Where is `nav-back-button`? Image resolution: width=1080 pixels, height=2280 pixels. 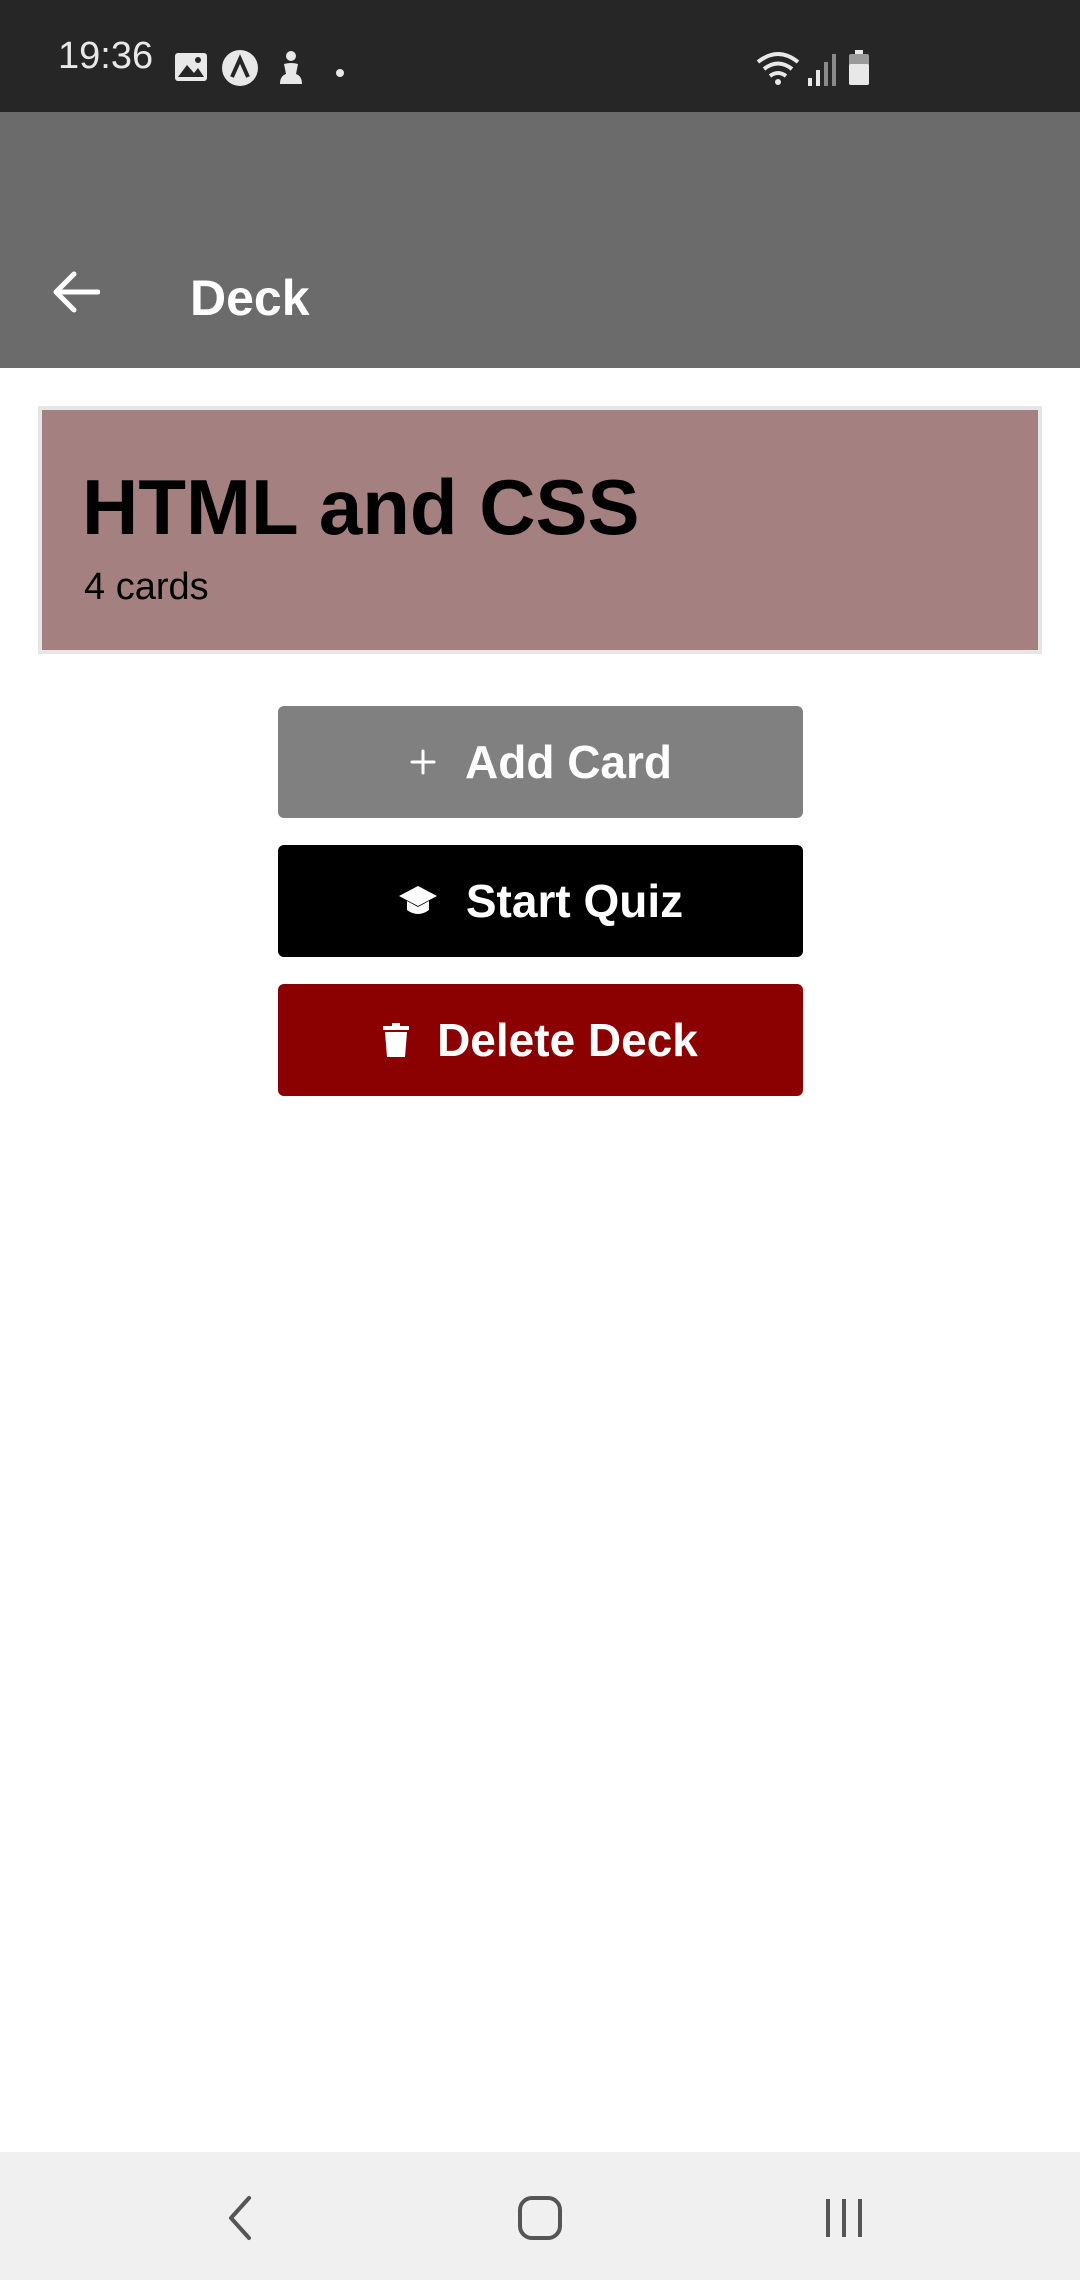 nav-back-button is located at coordinates (240, 2220).